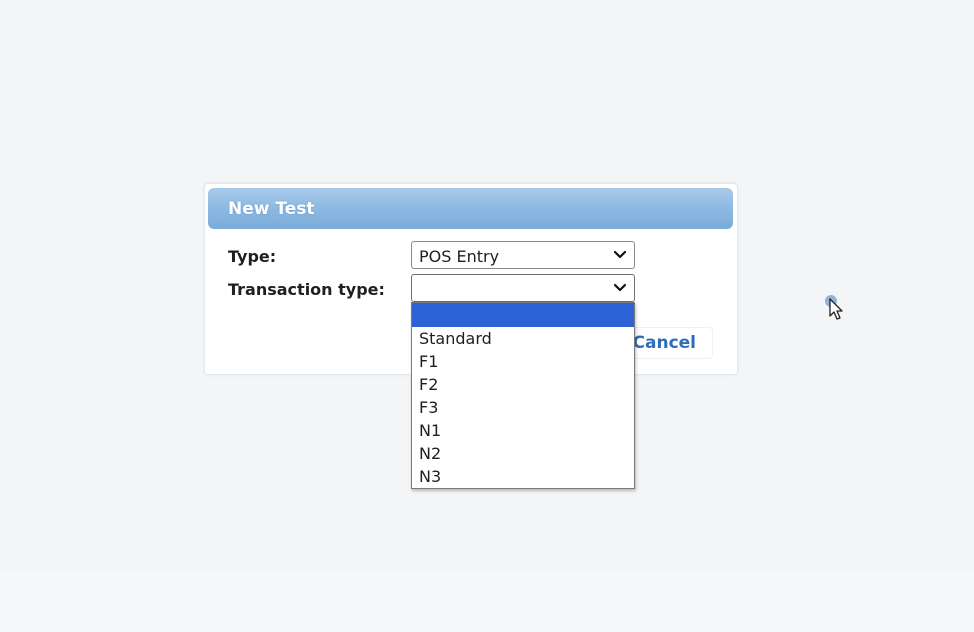 This screenshot has width=974, height=632. Describe the element at coordinates (669, 343) in the screenshot. I see `cancel-button: Cancel` at that location.